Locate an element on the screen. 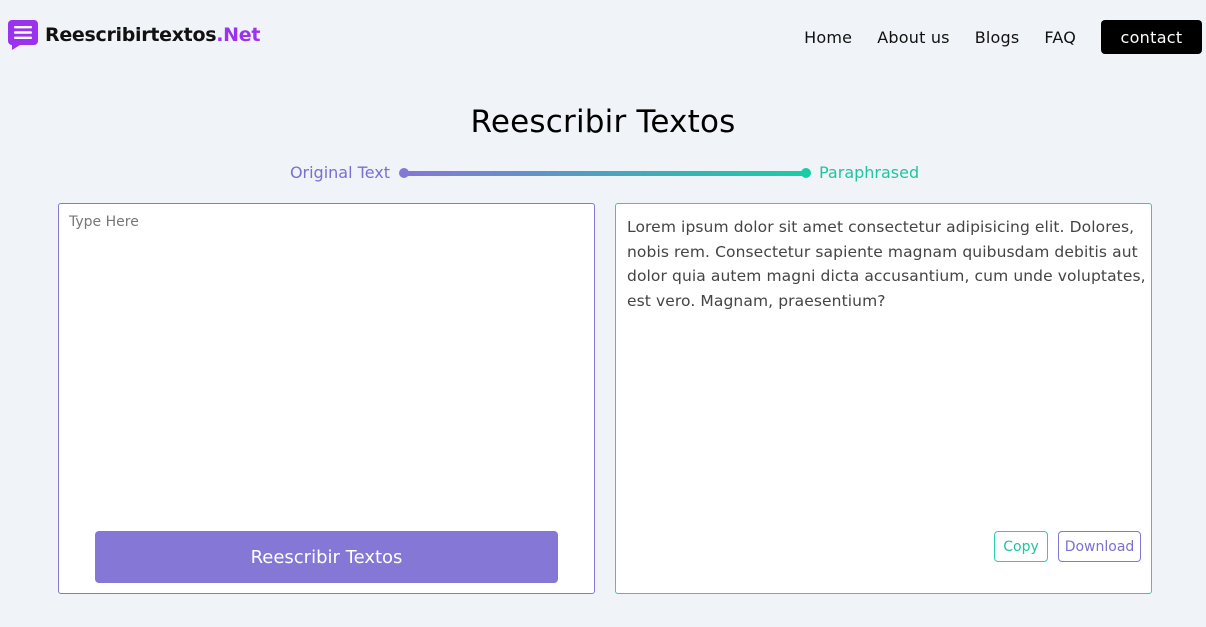  logo-link: Reescribirtextos.Net is located at coordinates (134, 35).